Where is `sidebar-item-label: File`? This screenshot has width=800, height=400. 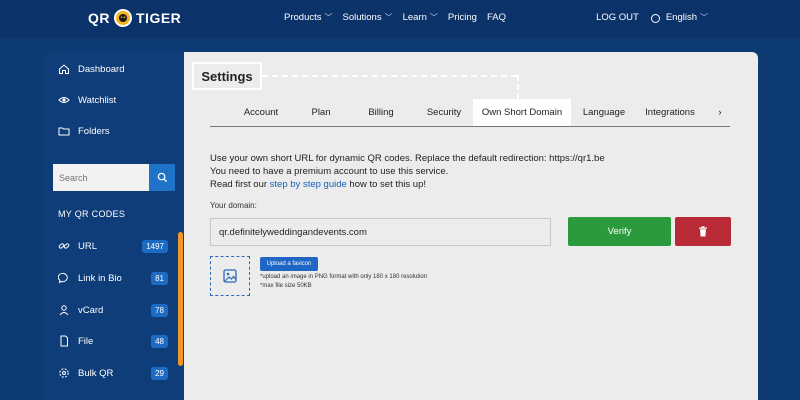 sidebar-item-label: File is located at coordinates (86, 341).